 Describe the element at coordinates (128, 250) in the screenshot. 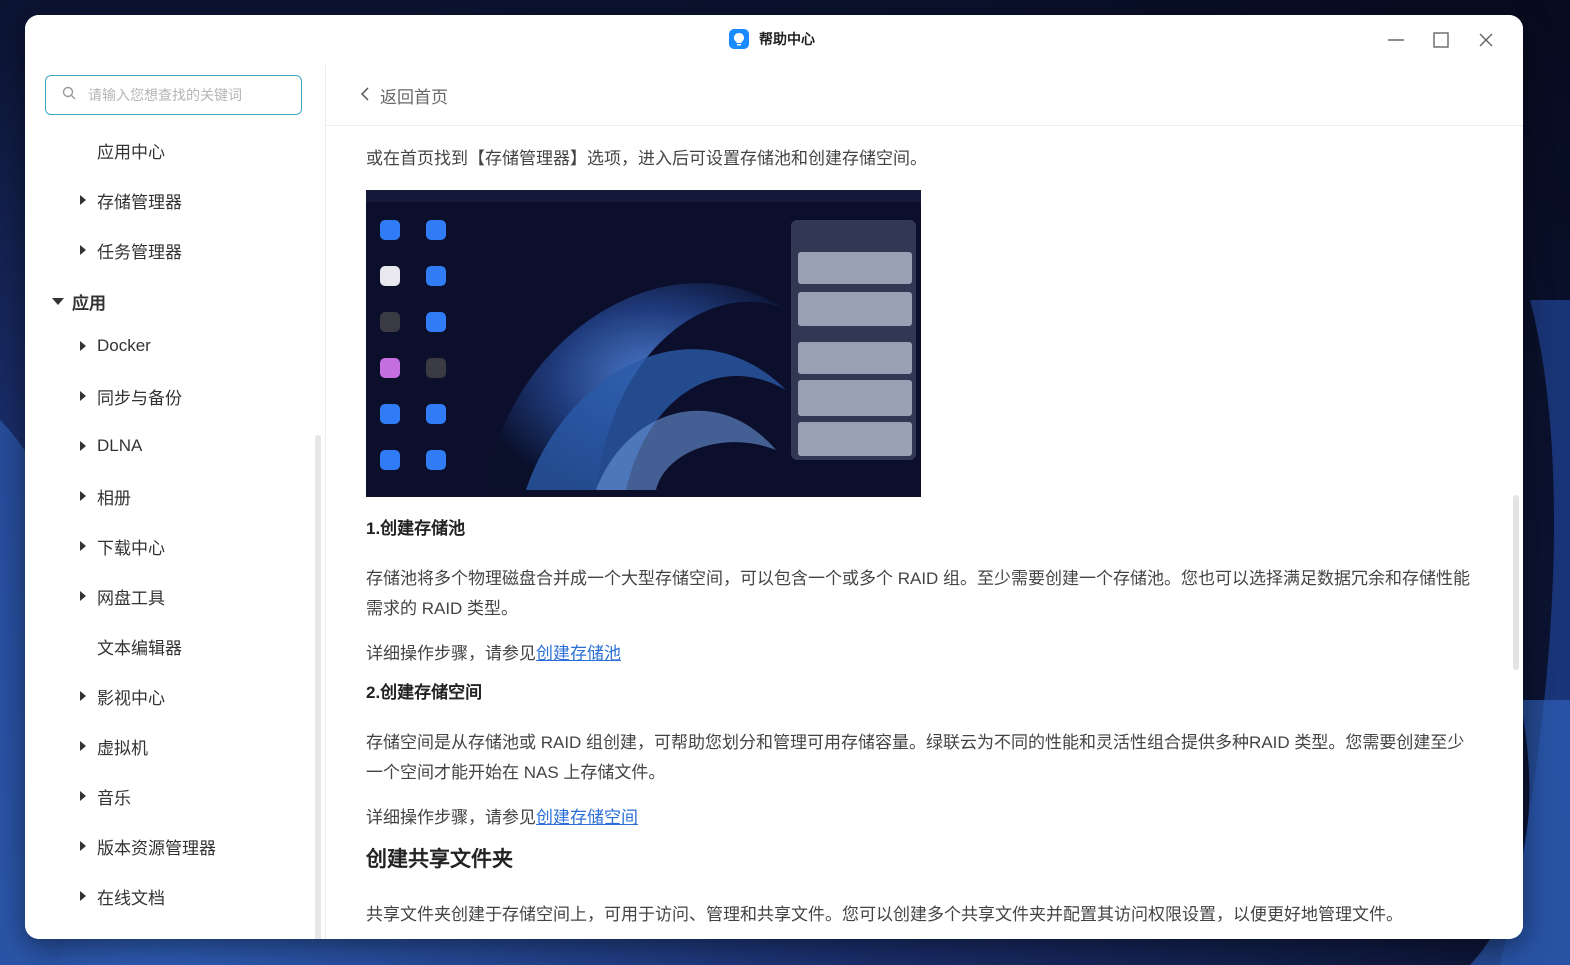

I see `sidebar-item-task-manager: 任务管理器` at that location.